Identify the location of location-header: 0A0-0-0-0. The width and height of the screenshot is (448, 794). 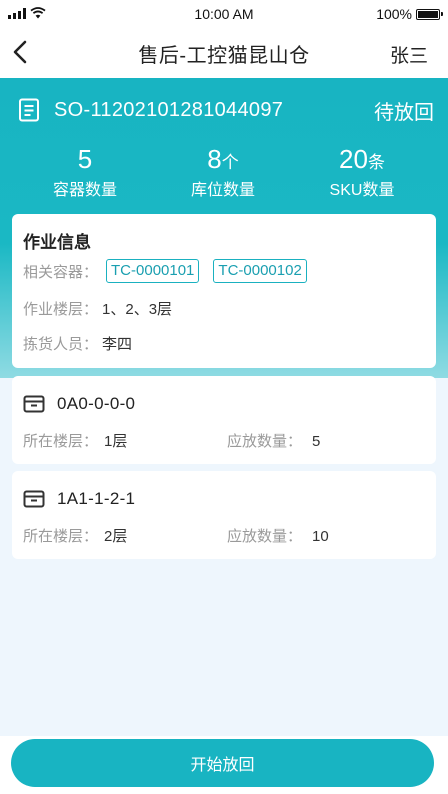
(79, 404).